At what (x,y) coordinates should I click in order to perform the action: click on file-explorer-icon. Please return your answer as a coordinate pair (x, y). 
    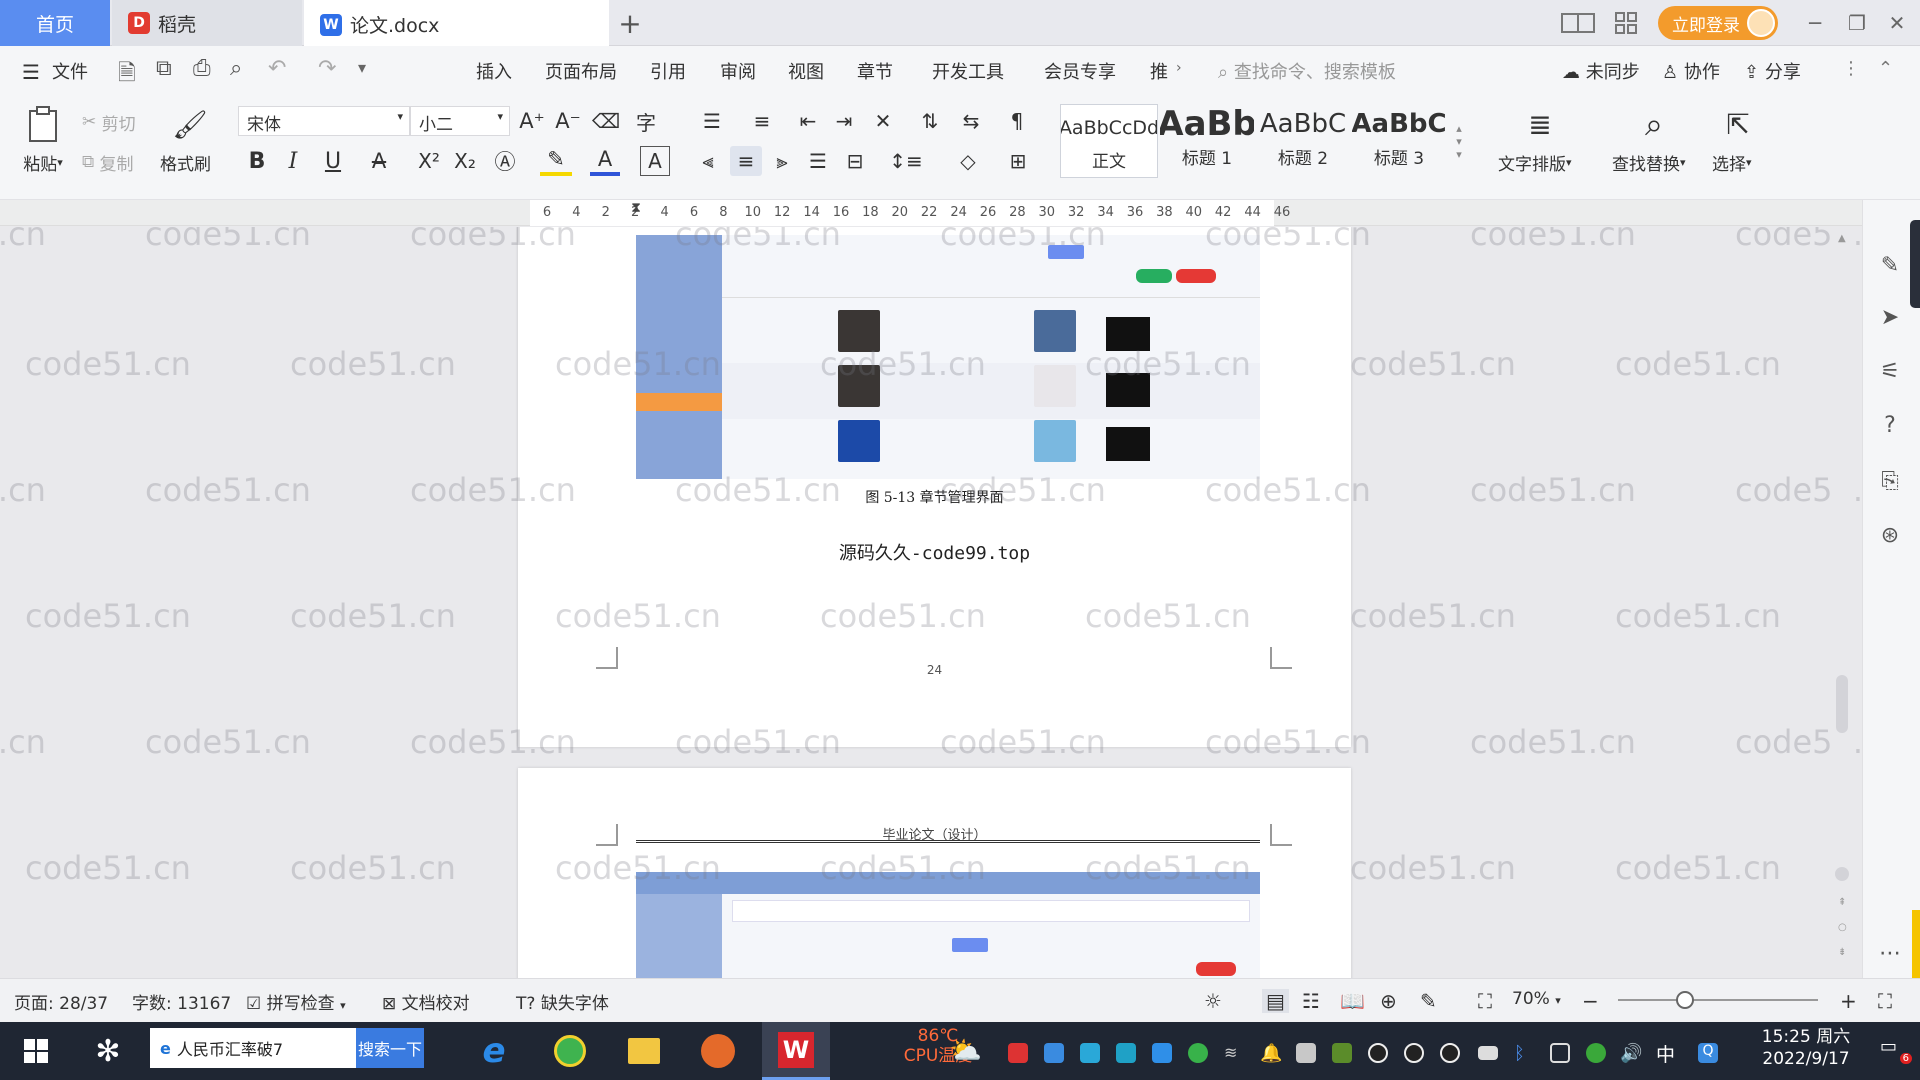
    Looking at the image, I should click on (644, 1051).